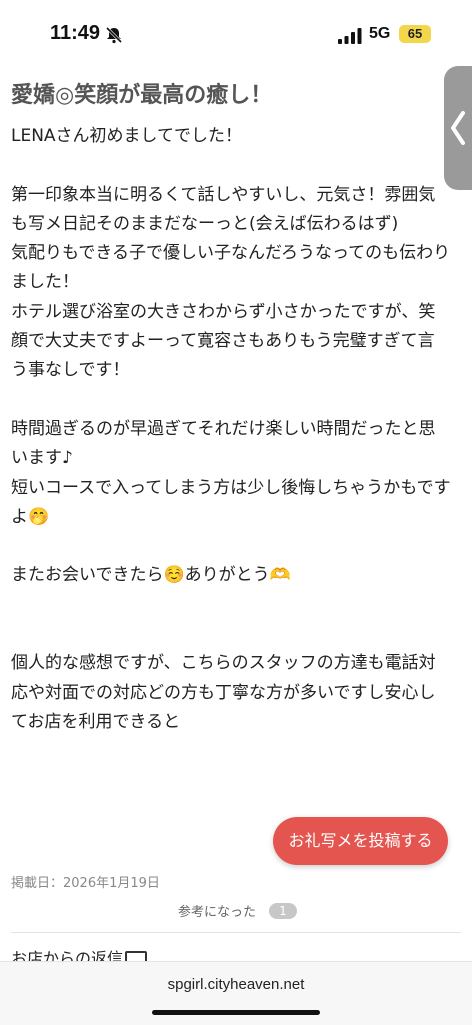 The width and height of the screenshot is (472, 1025). Describe the element at coordinates (236, 1012) in the screenshot. I see `home-indicator` at that location.